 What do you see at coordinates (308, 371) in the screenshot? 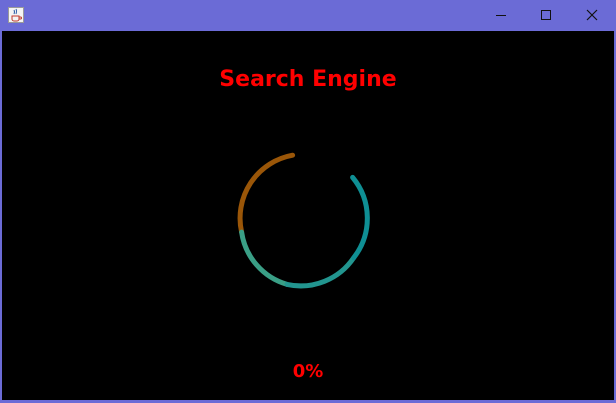
I see `progress-percent: 0%` at bounding box center [308, 371].